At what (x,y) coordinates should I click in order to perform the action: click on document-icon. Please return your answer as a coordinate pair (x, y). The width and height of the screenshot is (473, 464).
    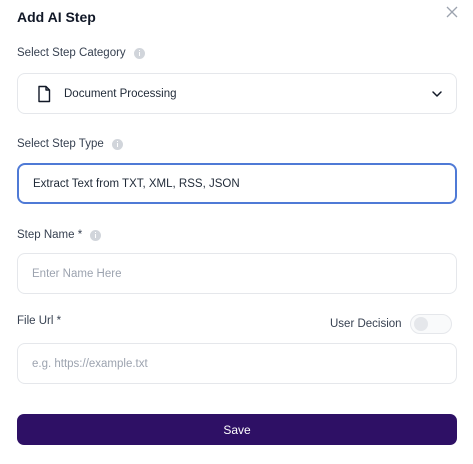
    Looking at the image, I should click on (44, 93).